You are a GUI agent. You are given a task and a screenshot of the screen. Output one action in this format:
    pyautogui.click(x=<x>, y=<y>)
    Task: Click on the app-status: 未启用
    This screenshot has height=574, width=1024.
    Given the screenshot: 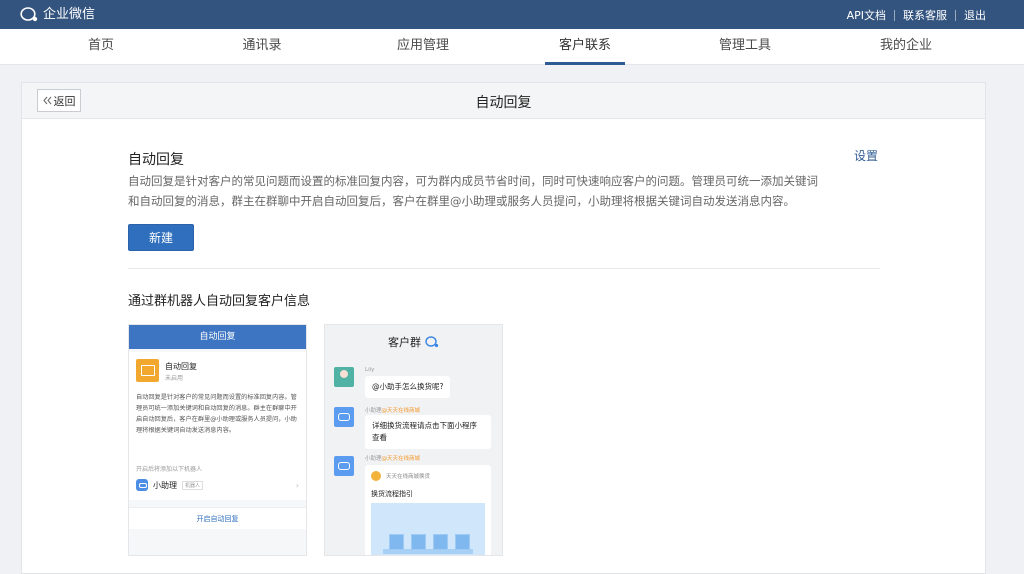 What is the action you would take?
    pyautogui.click(x=174, y=378)
    